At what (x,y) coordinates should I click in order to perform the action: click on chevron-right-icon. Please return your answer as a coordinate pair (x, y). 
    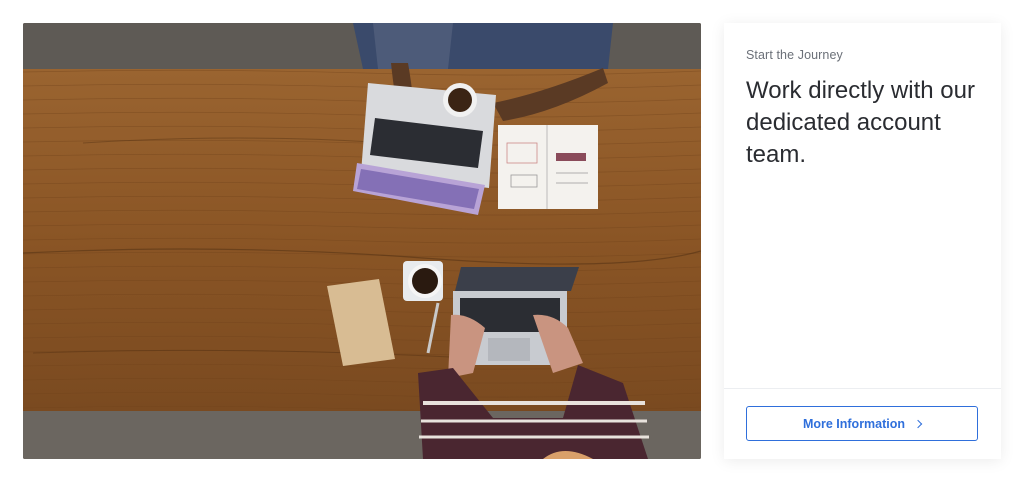
    Looking at the image, I should click on (918, 424).